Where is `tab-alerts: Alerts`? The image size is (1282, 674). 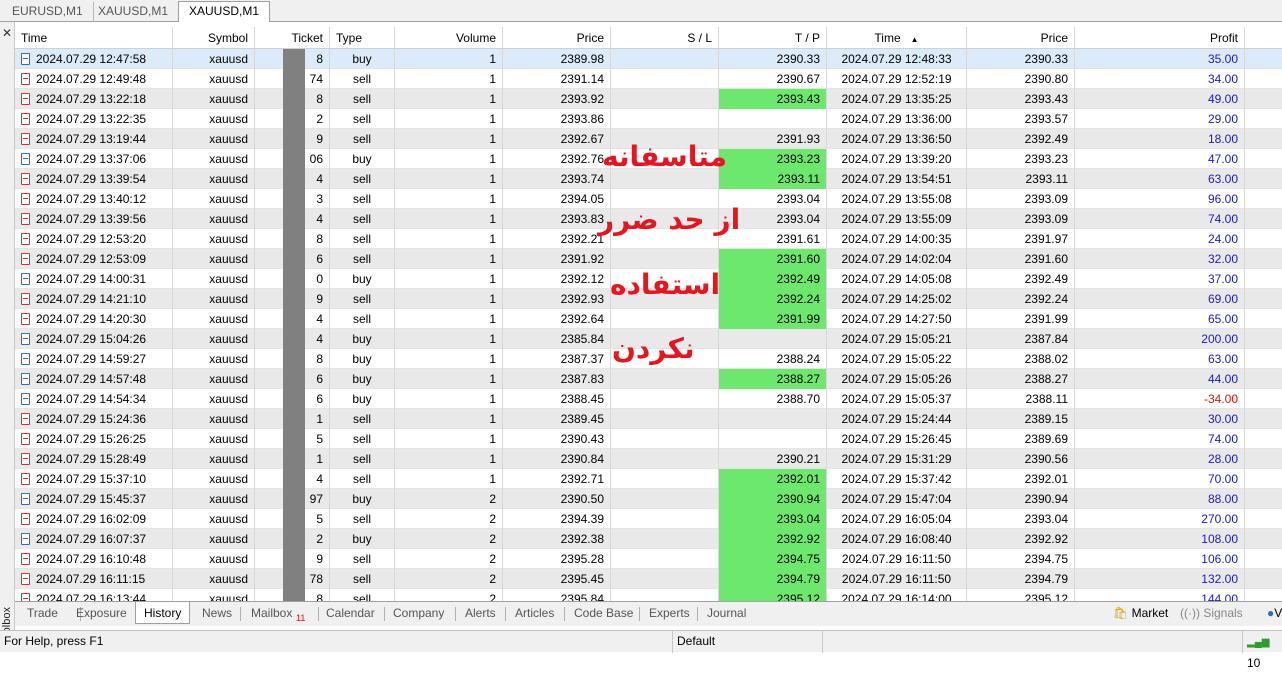 tab-alerts: Alerts is located at coordinates (480, 614).